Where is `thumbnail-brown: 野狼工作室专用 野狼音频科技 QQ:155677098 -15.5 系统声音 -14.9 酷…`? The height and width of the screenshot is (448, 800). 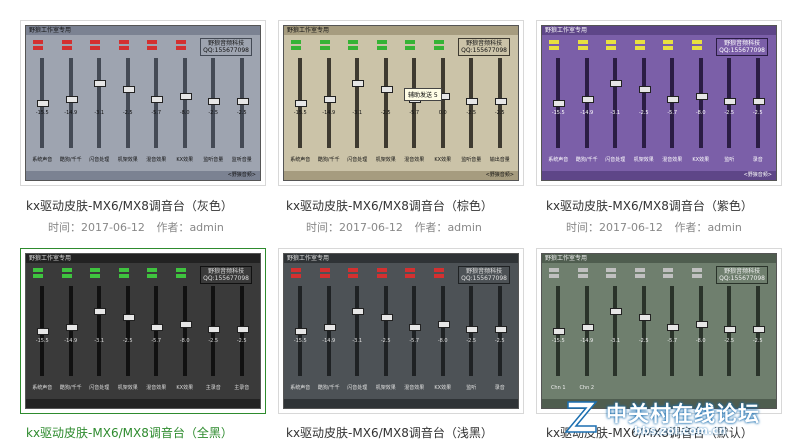
thumbnail-brown: 野狼工作室专用 野狼音频科技 QQ:155677098 -15.5 系统声音 -14.9 酷… is located at coordinates (401, 103).